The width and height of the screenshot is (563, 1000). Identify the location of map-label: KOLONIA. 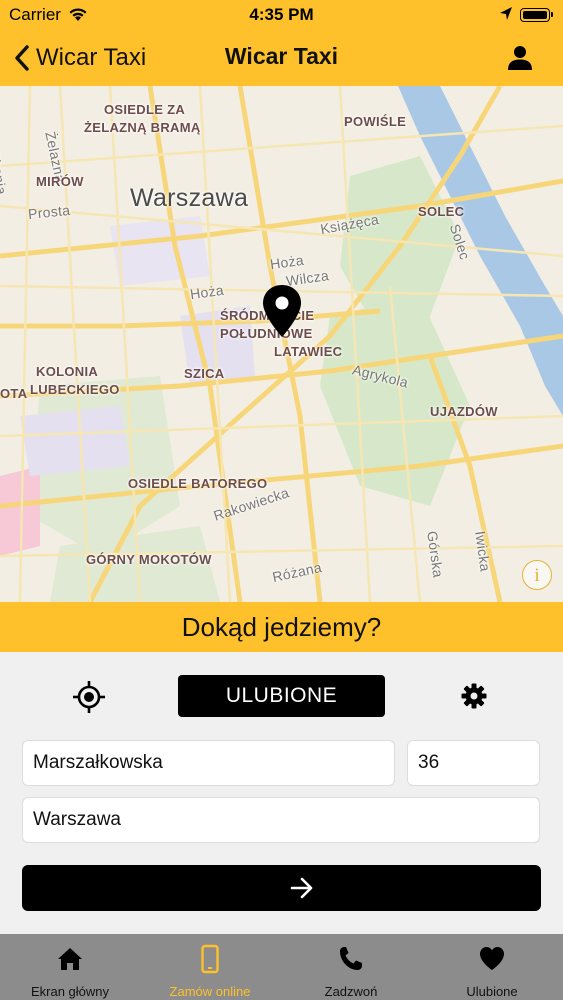
(67, 371).